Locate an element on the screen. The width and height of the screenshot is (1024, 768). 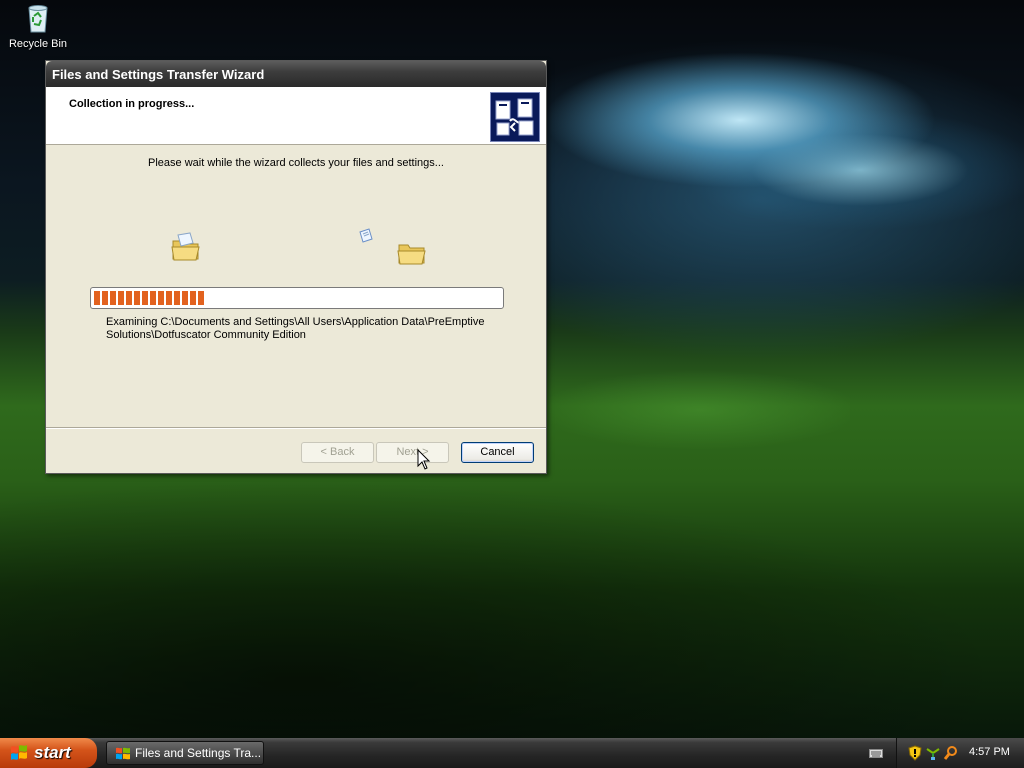
network-icon is located at coordinates (933, 753).